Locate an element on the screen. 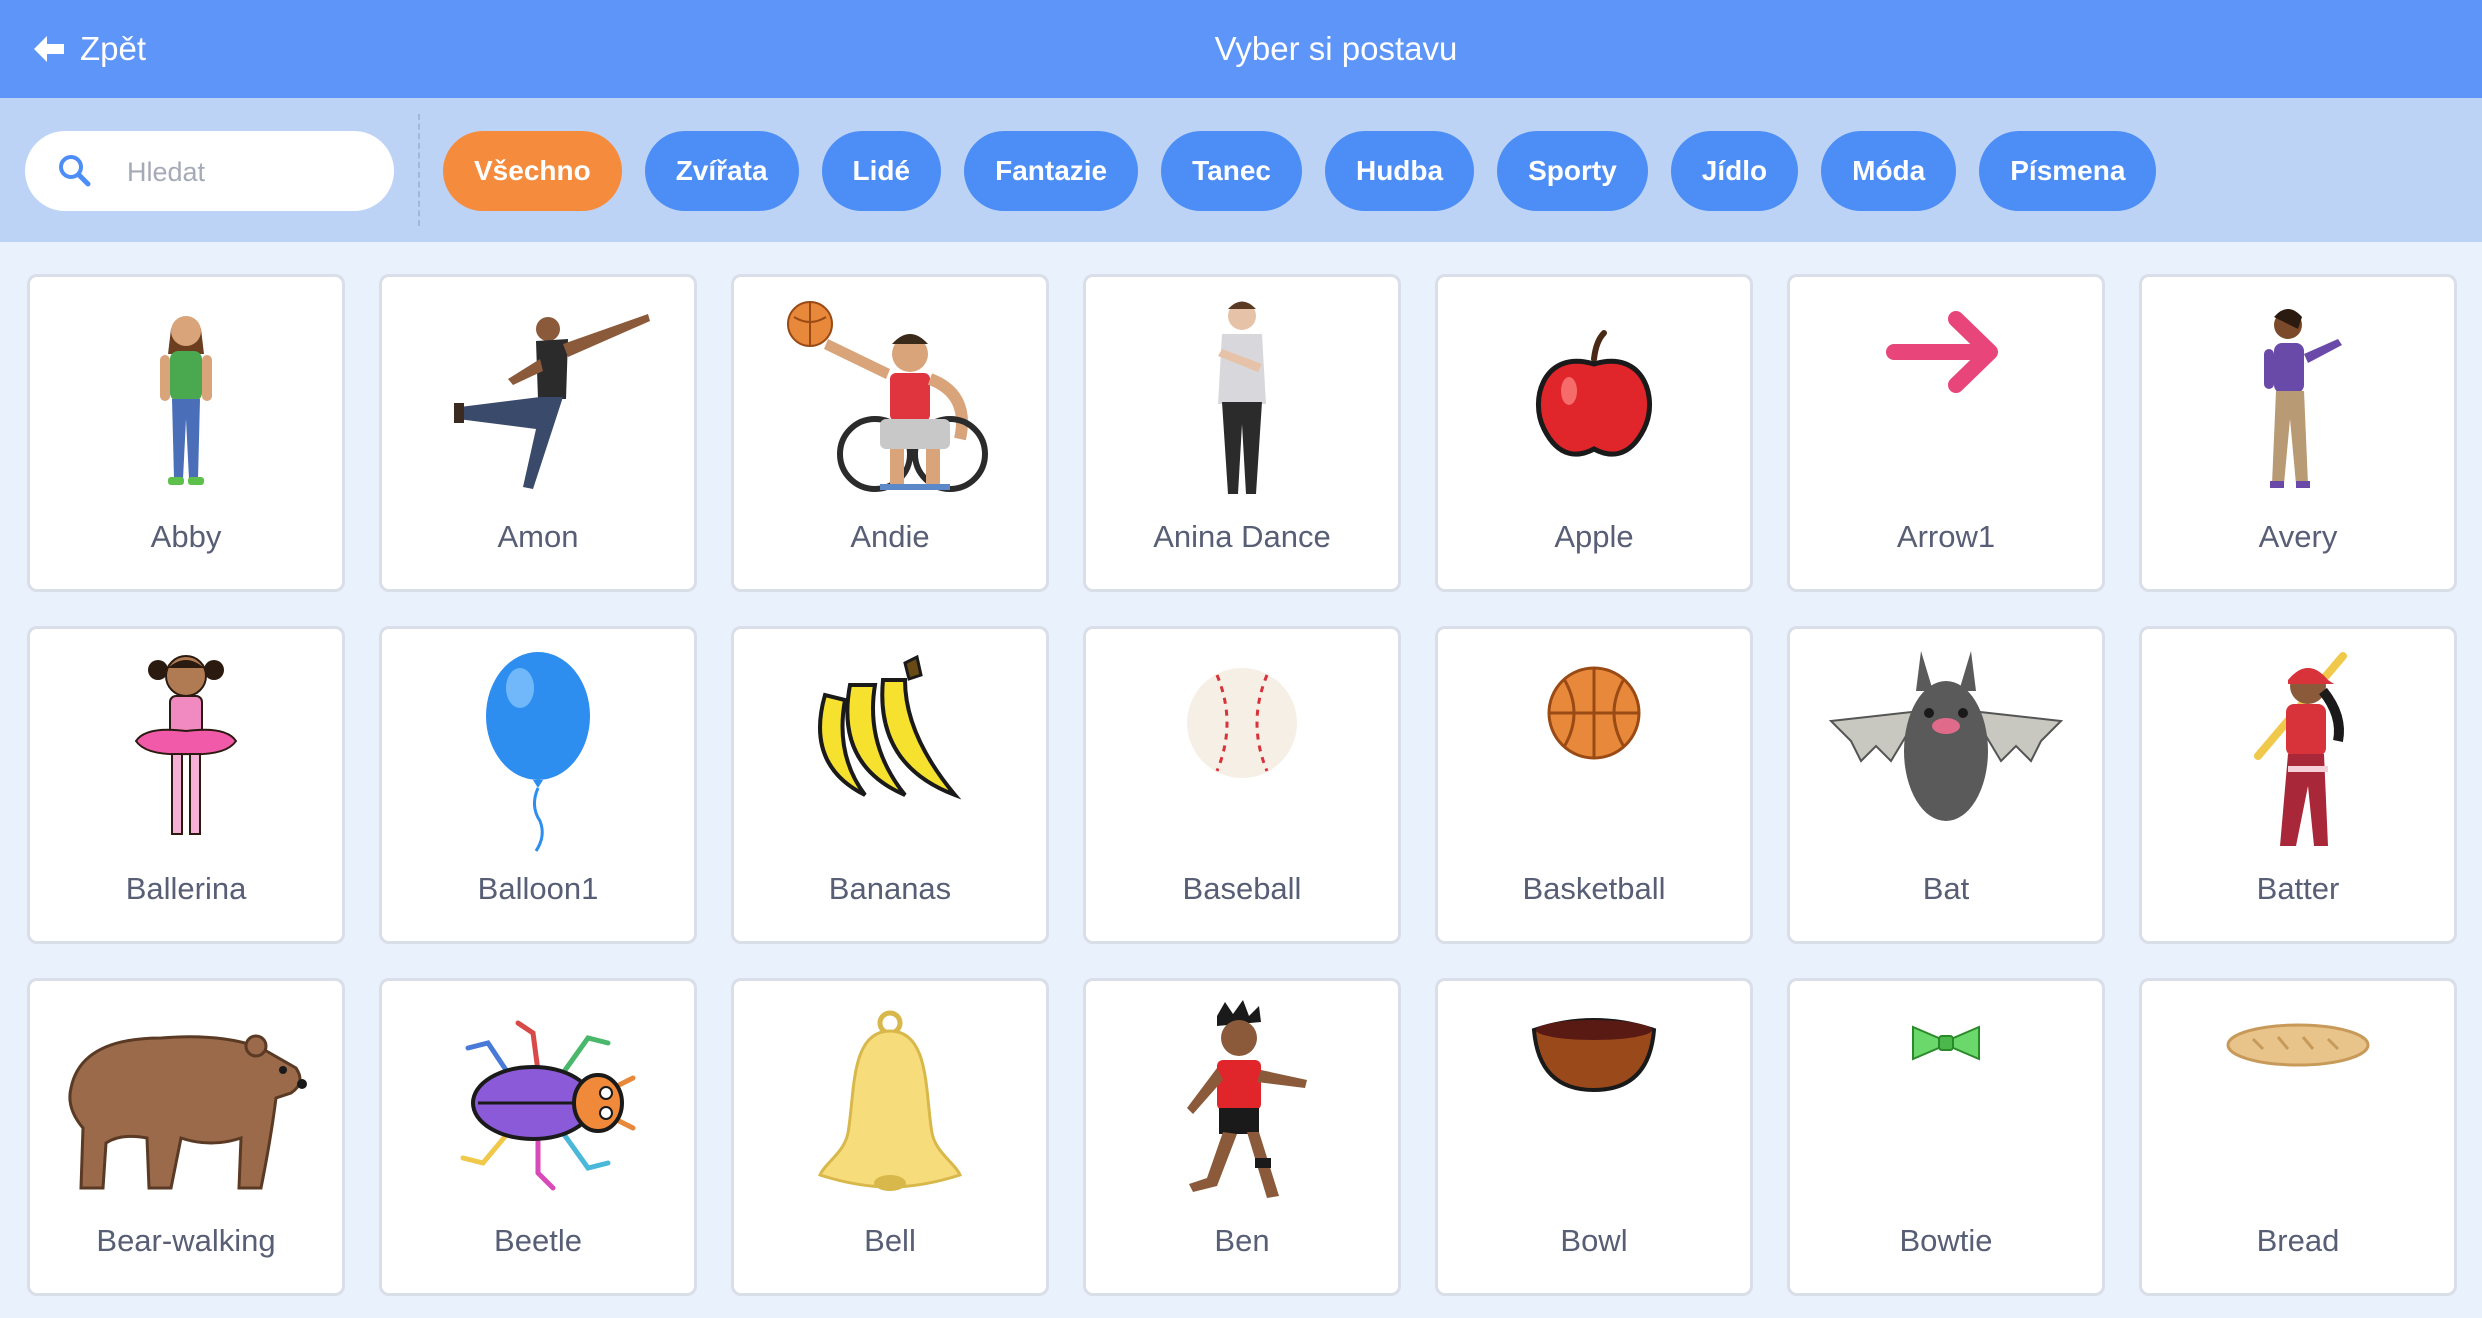  tag-people: Lidé is located at coordinates (881, 171).